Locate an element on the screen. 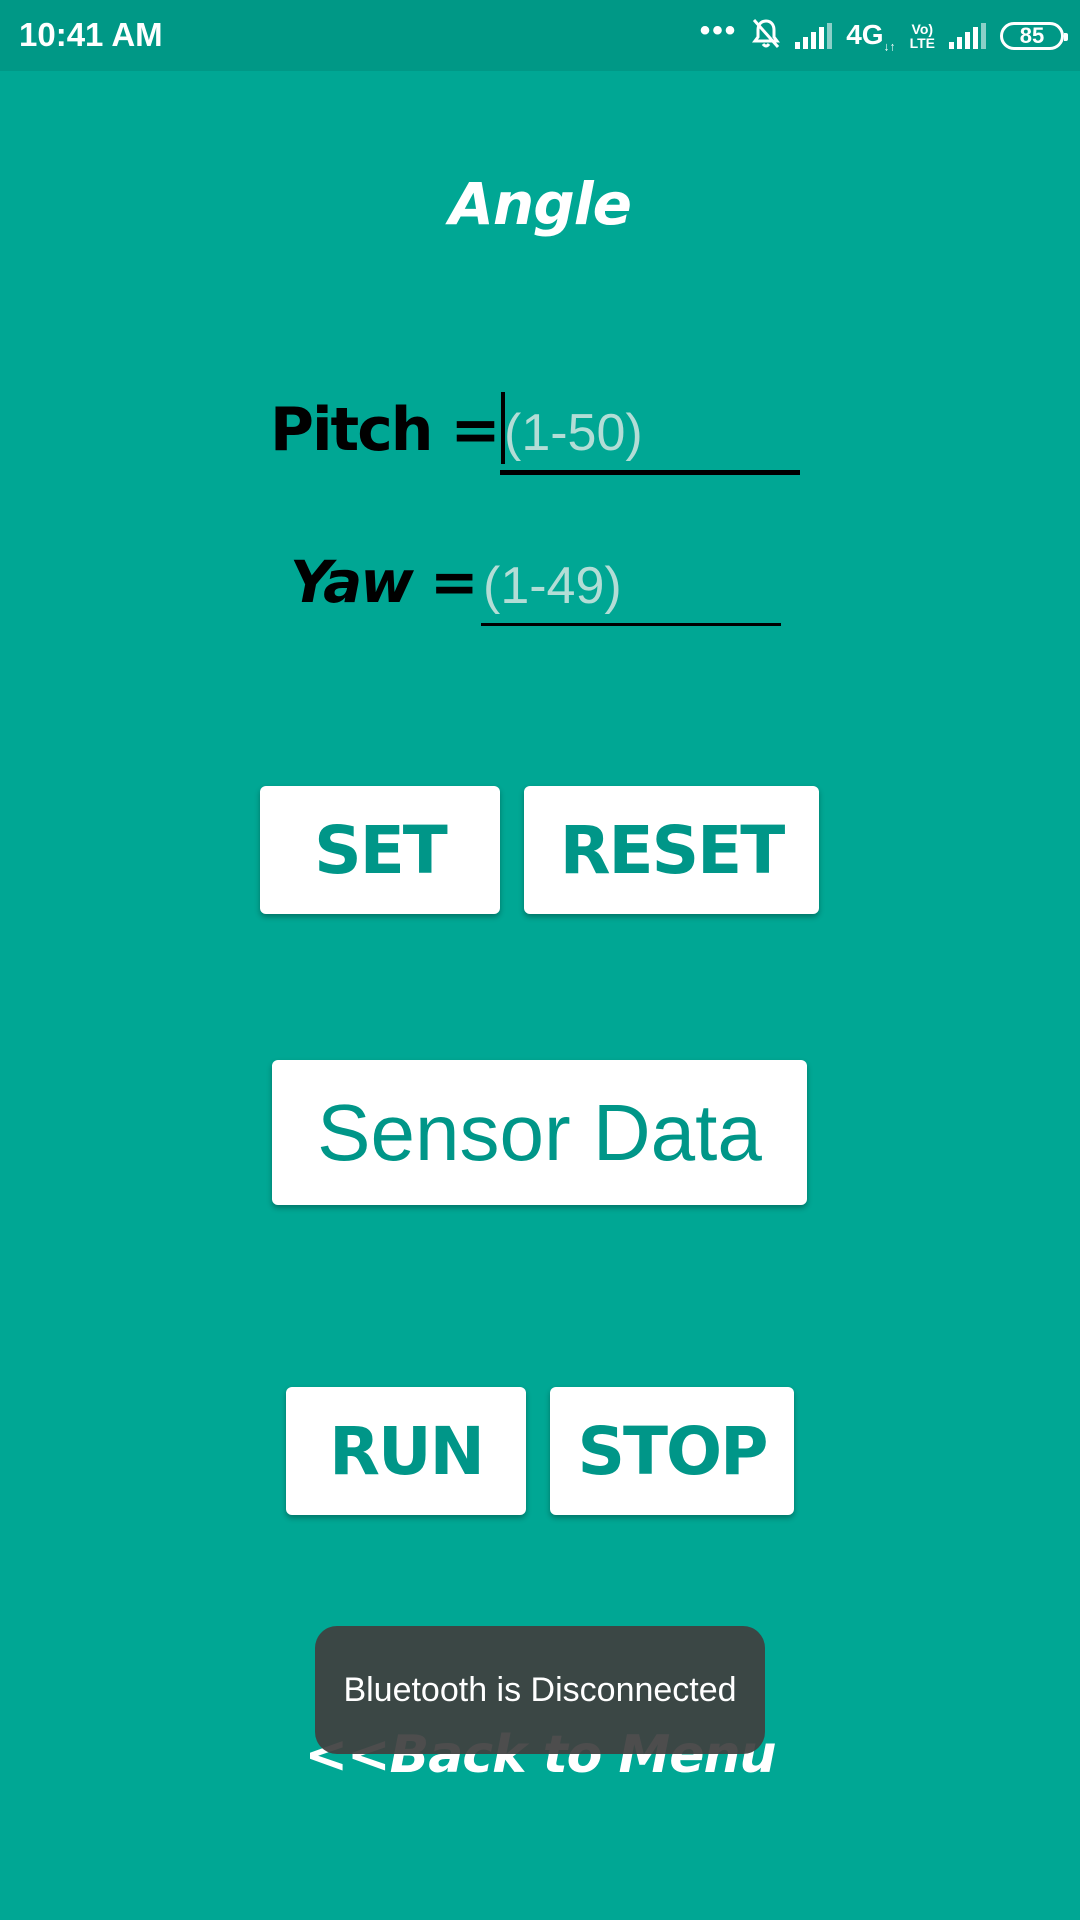  battery-level: 85 is located at coordinates (1032, 35).